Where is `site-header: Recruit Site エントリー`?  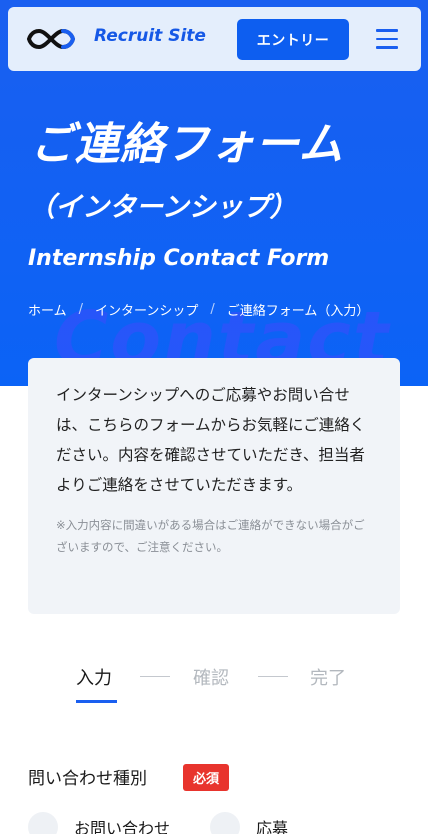
site-header: Recruit Site エントリー is located at coordinates (214, 39).